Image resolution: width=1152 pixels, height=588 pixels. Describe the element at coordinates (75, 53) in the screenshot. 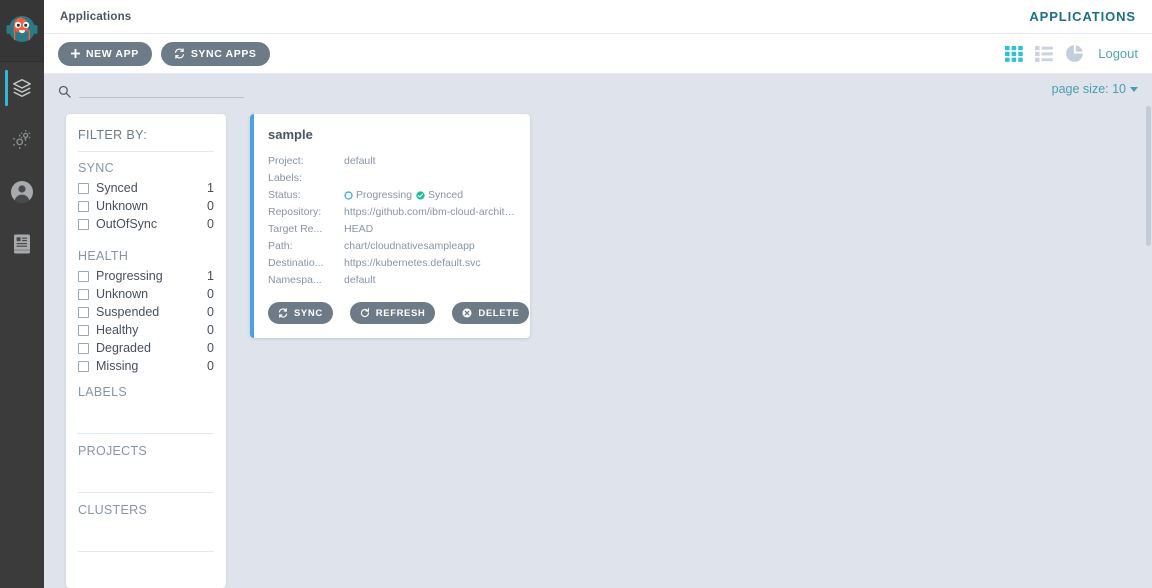

I see `plus-icon` at that location.